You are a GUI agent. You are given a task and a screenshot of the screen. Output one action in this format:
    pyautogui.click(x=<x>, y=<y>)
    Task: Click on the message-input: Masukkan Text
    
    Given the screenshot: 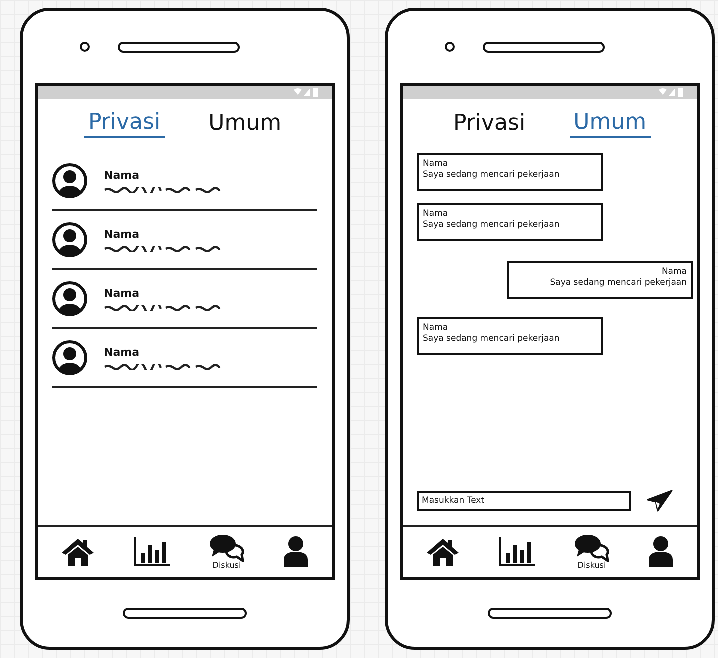 What is the action you would take?
    pyautogui.click(x=524, y=501)
    